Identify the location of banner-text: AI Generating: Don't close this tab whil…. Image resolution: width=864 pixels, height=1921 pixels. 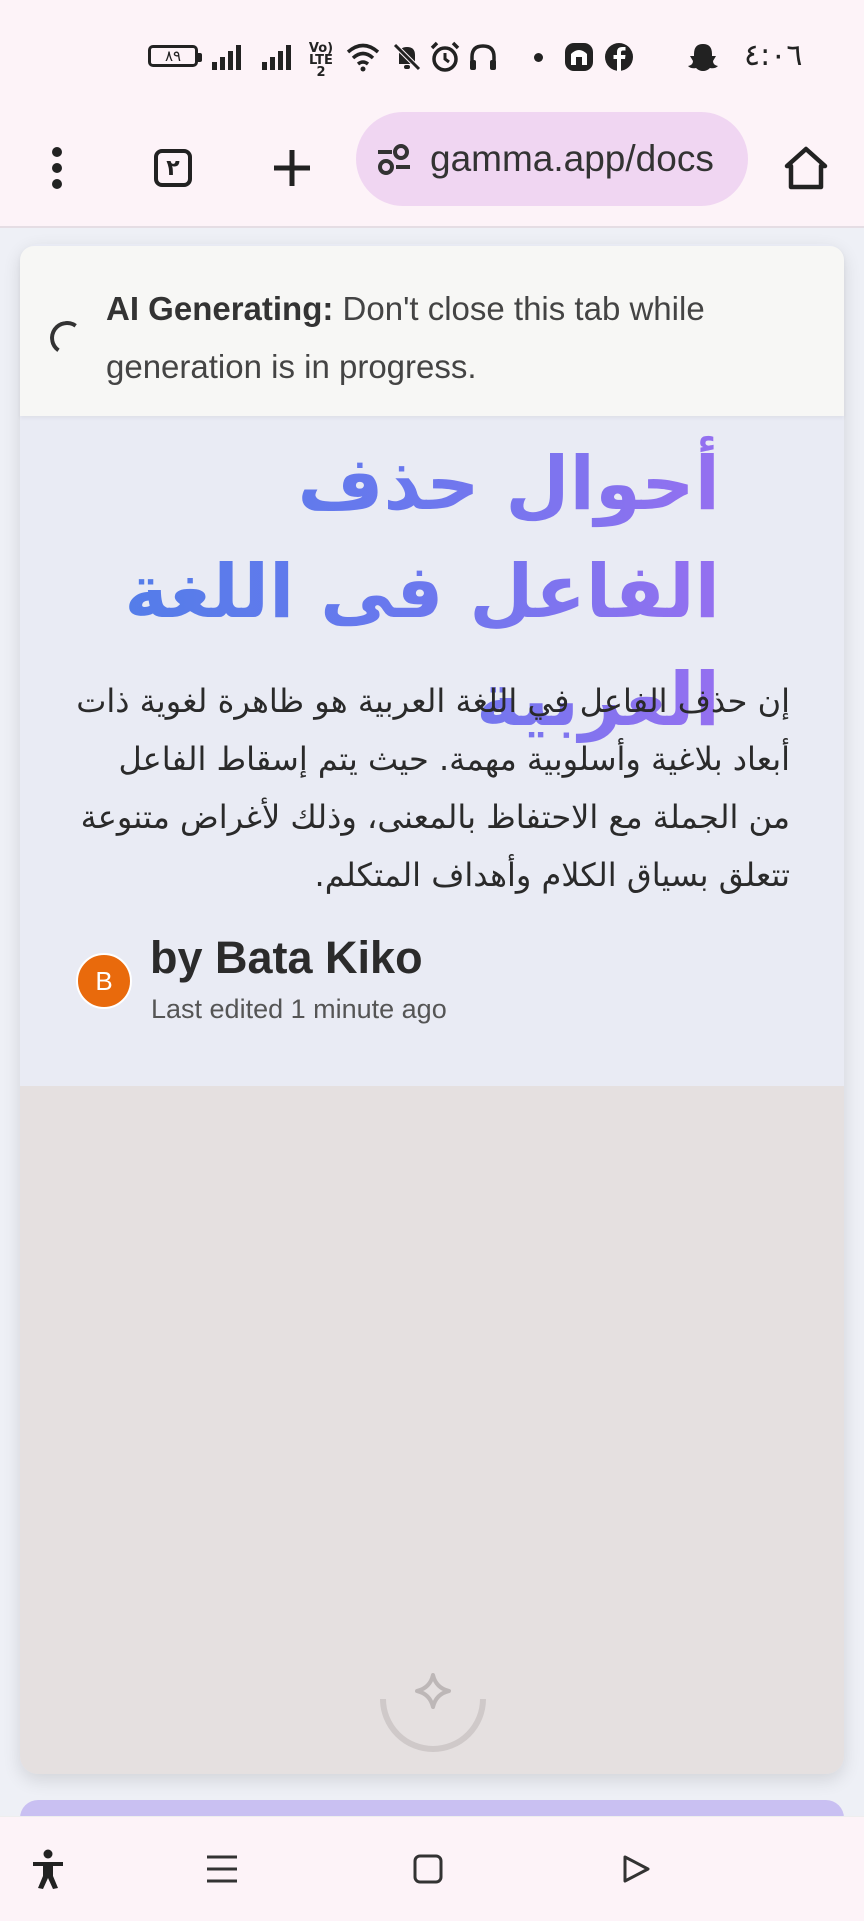
(456, 338).